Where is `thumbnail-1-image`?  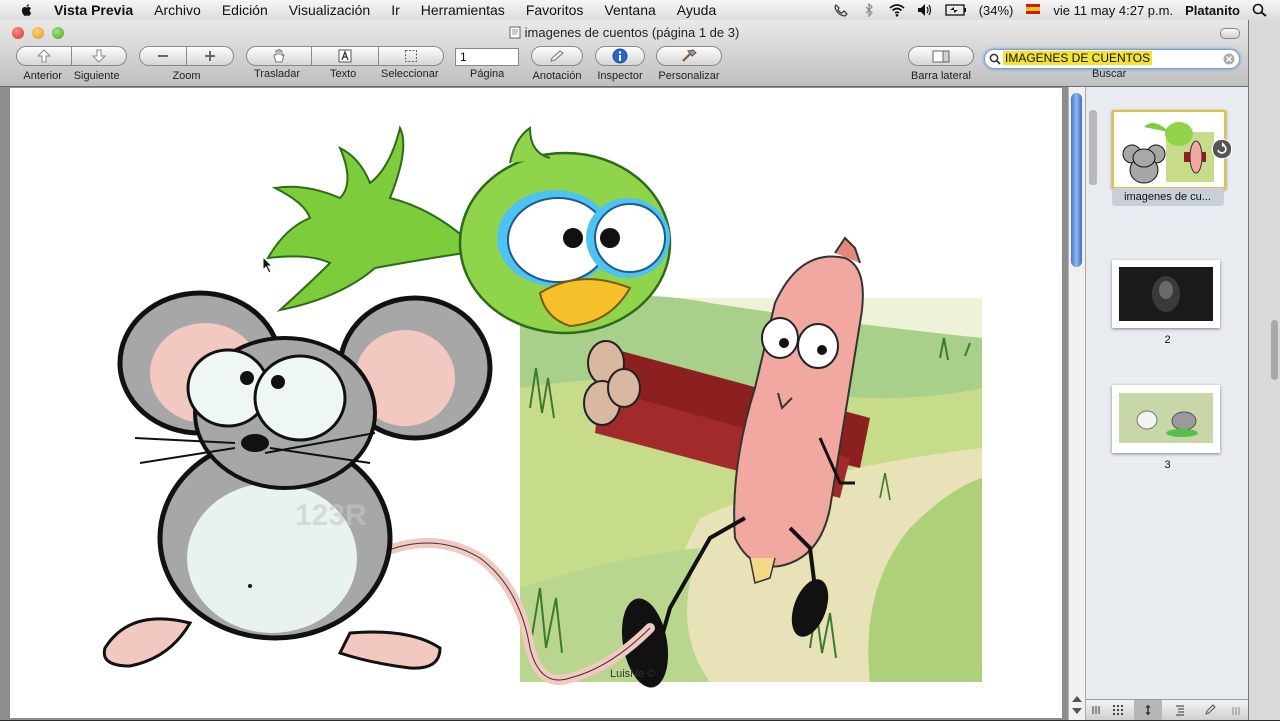
thumbnail-1-image is located at coordinates (1169, 149).